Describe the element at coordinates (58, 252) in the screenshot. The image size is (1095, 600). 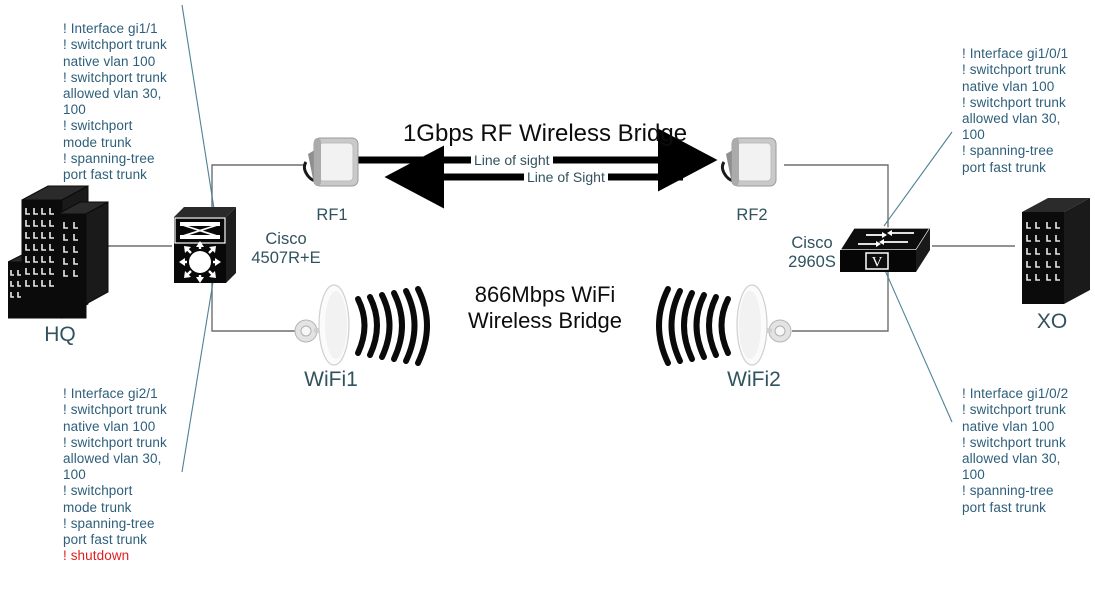
I see `office-buildings-icon` at that location.